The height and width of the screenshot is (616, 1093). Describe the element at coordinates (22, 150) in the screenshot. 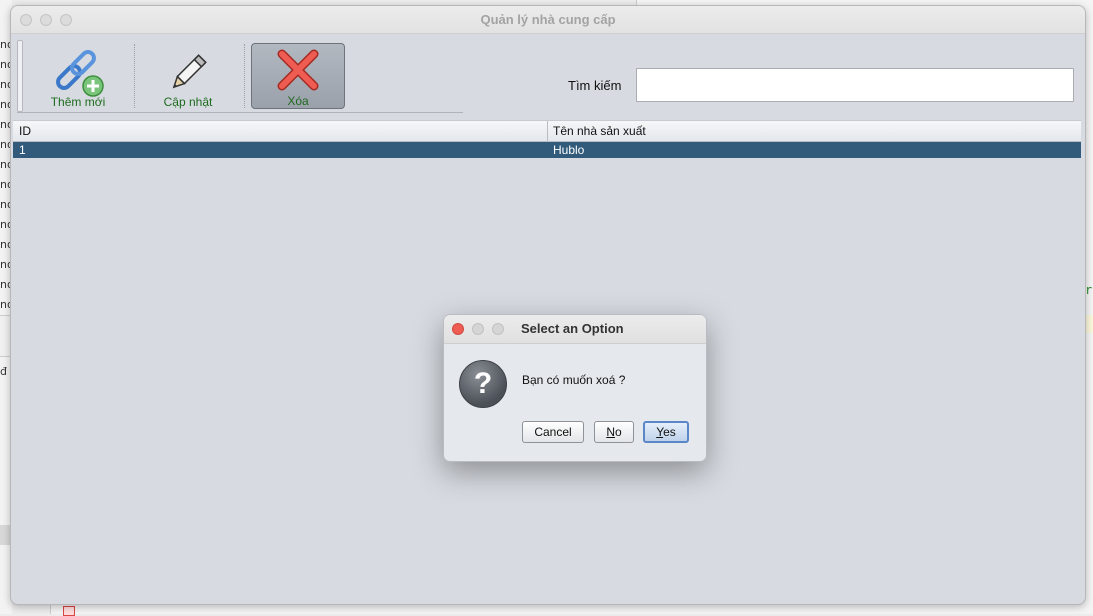

I see `cell-id: 1` at that location.